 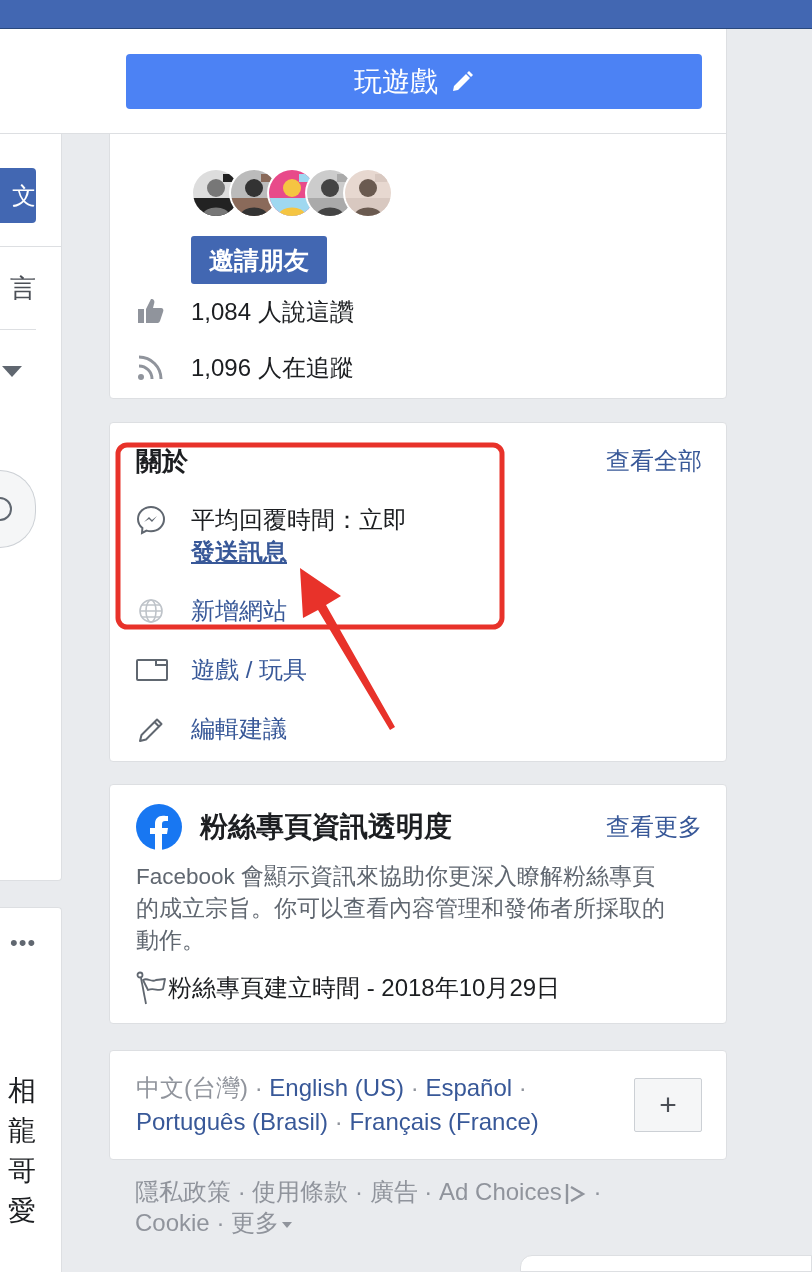 What do you see at coordinates (21, 1211) in the screenshot?
I see `post-text: 愛` at bounding box center [21, 1211].